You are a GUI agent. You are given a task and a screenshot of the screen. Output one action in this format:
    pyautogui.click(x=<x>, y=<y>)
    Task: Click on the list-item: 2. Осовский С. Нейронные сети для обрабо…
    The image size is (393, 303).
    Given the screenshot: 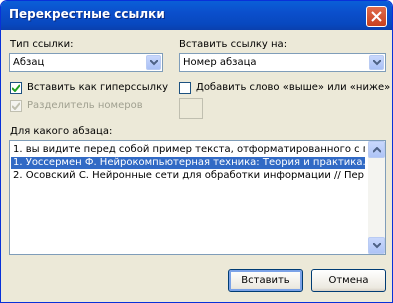 What is the action you would take?
    pyautogui.click(x=188, y=176)
    